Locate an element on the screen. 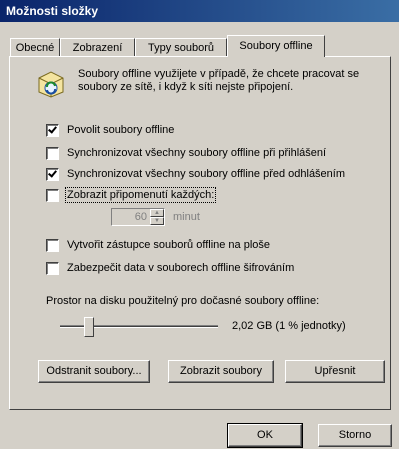 The image size is (399, 449). spin-down-icon: ▼ is located at coordinates (157, 221).